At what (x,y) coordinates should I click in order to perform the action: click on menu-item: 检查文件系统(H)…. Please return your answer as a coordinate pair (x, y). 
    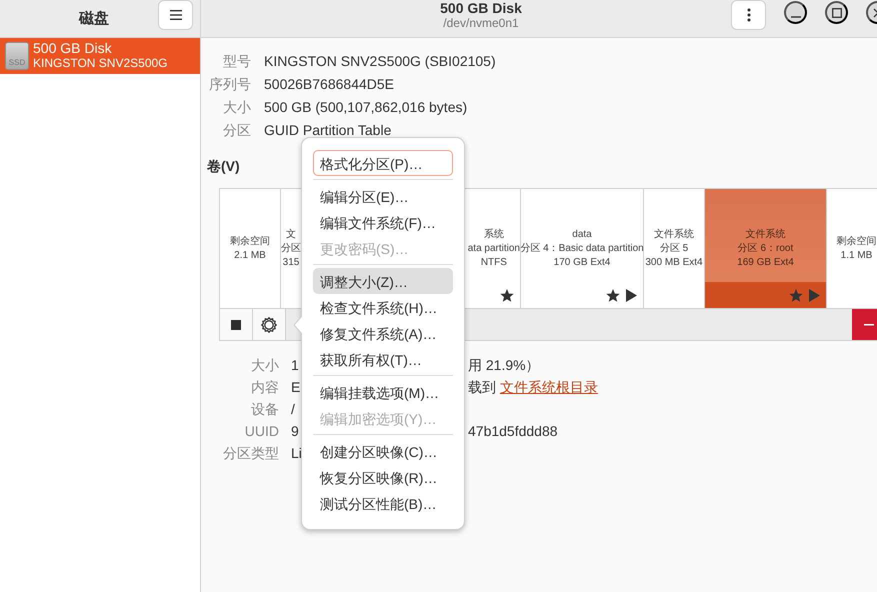
    Looking at the image, I should click on (383, 307).